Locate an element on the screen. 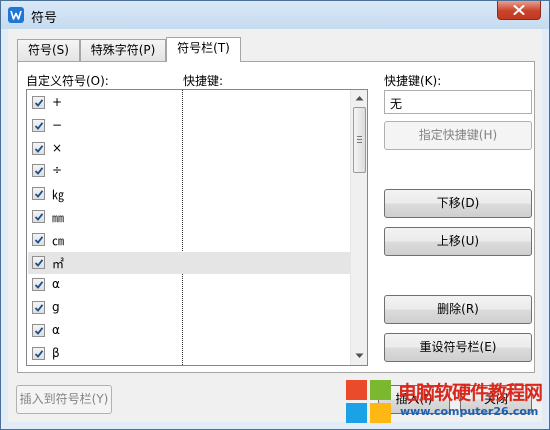 This screenshot has width=550, height=430. delete-button: 删除(R) is located at coordinates (458, 309).